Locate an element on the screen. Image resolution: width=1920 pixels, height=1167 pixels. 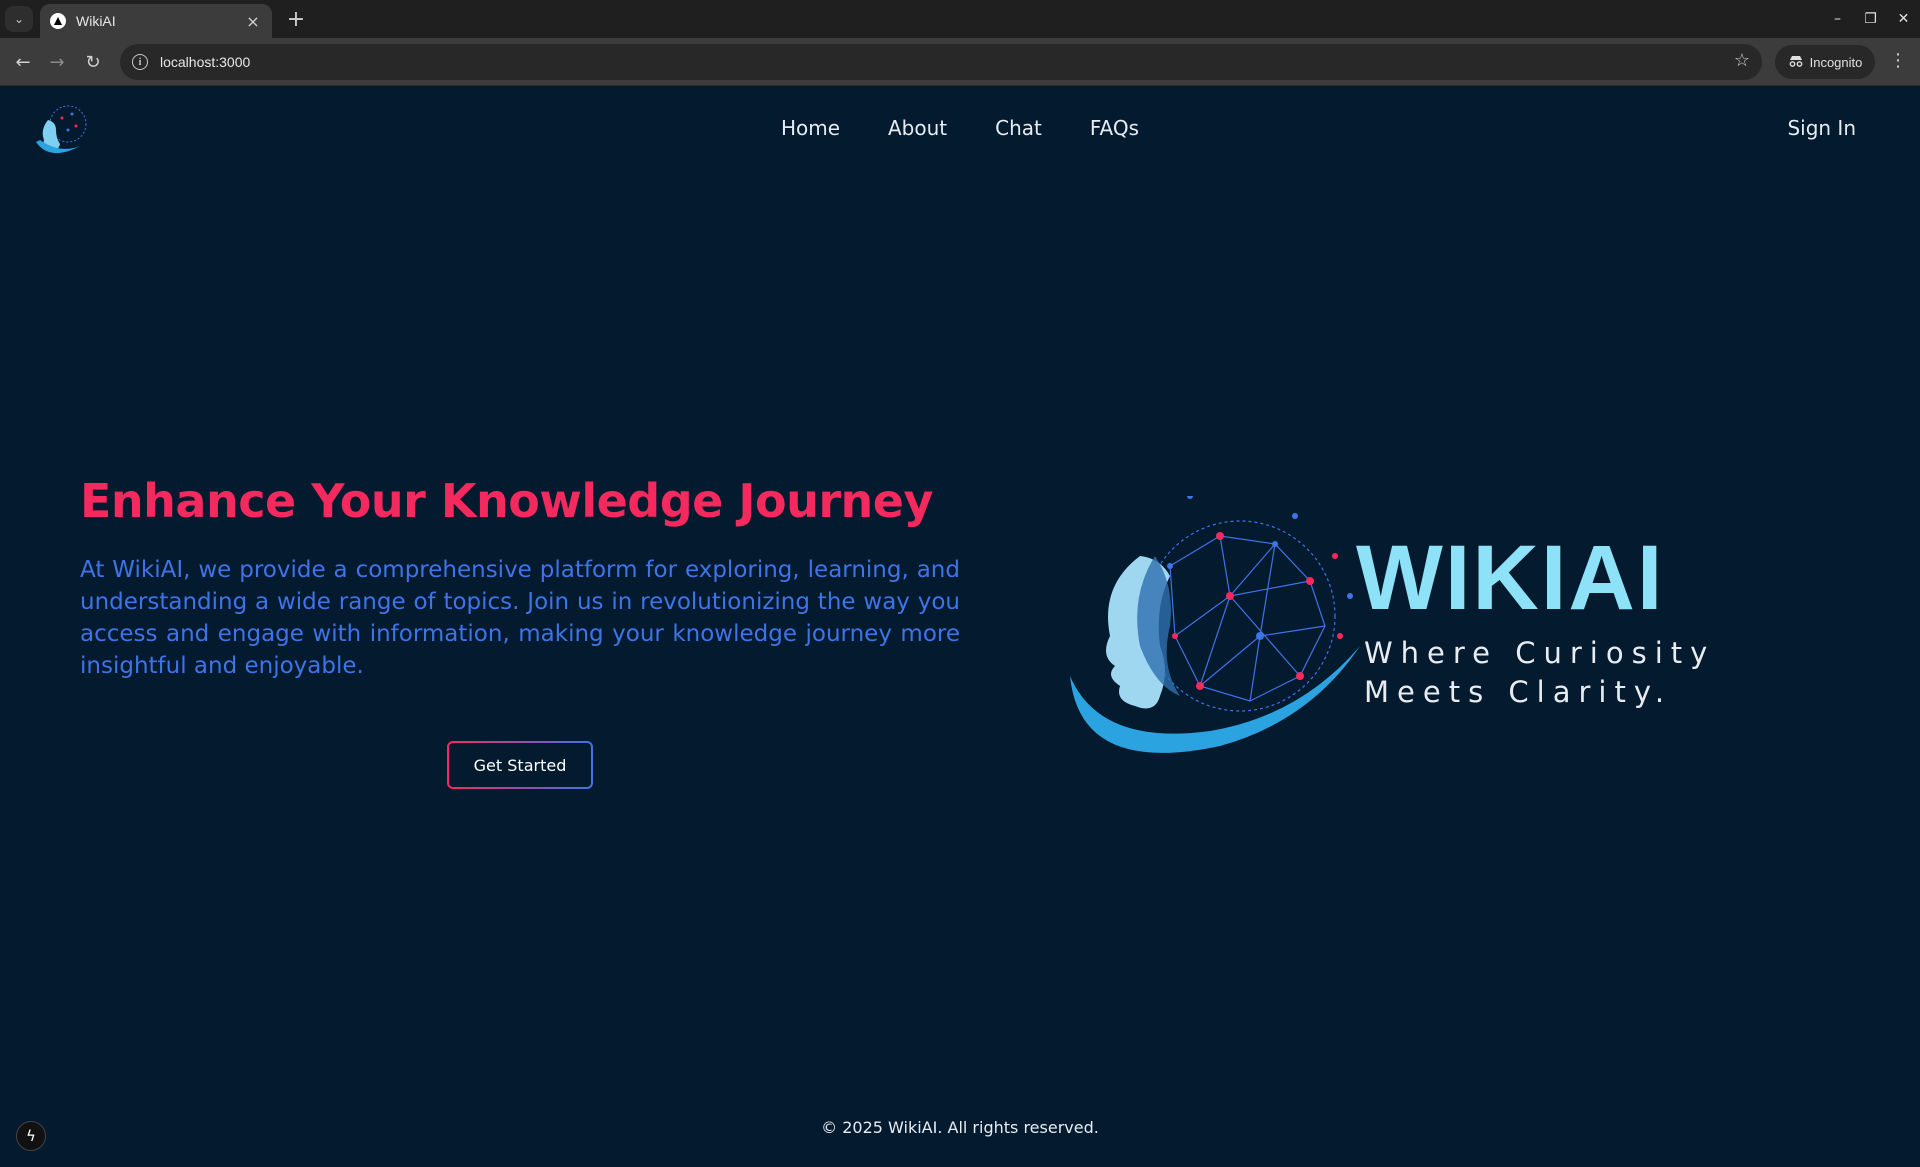
dev-tools-icon: ϟ is located at coordinates (31, 1136).